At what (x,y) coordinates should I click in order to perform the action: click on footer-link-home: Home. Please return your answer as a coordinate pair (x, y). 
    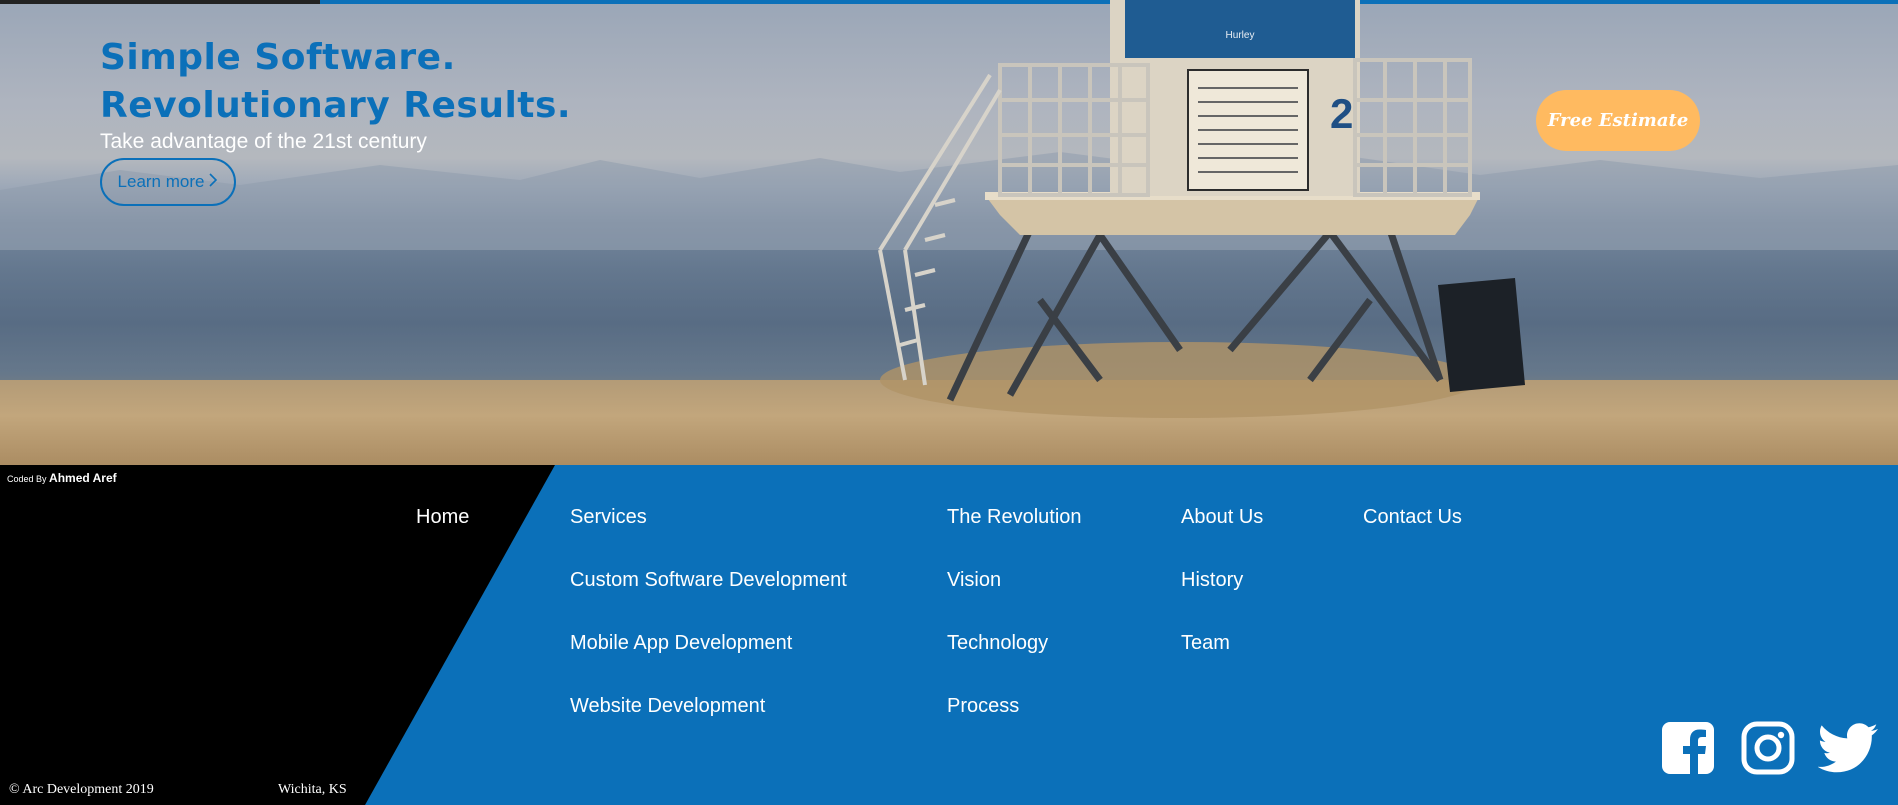
    Looking at the image, I should click on (442, 517).